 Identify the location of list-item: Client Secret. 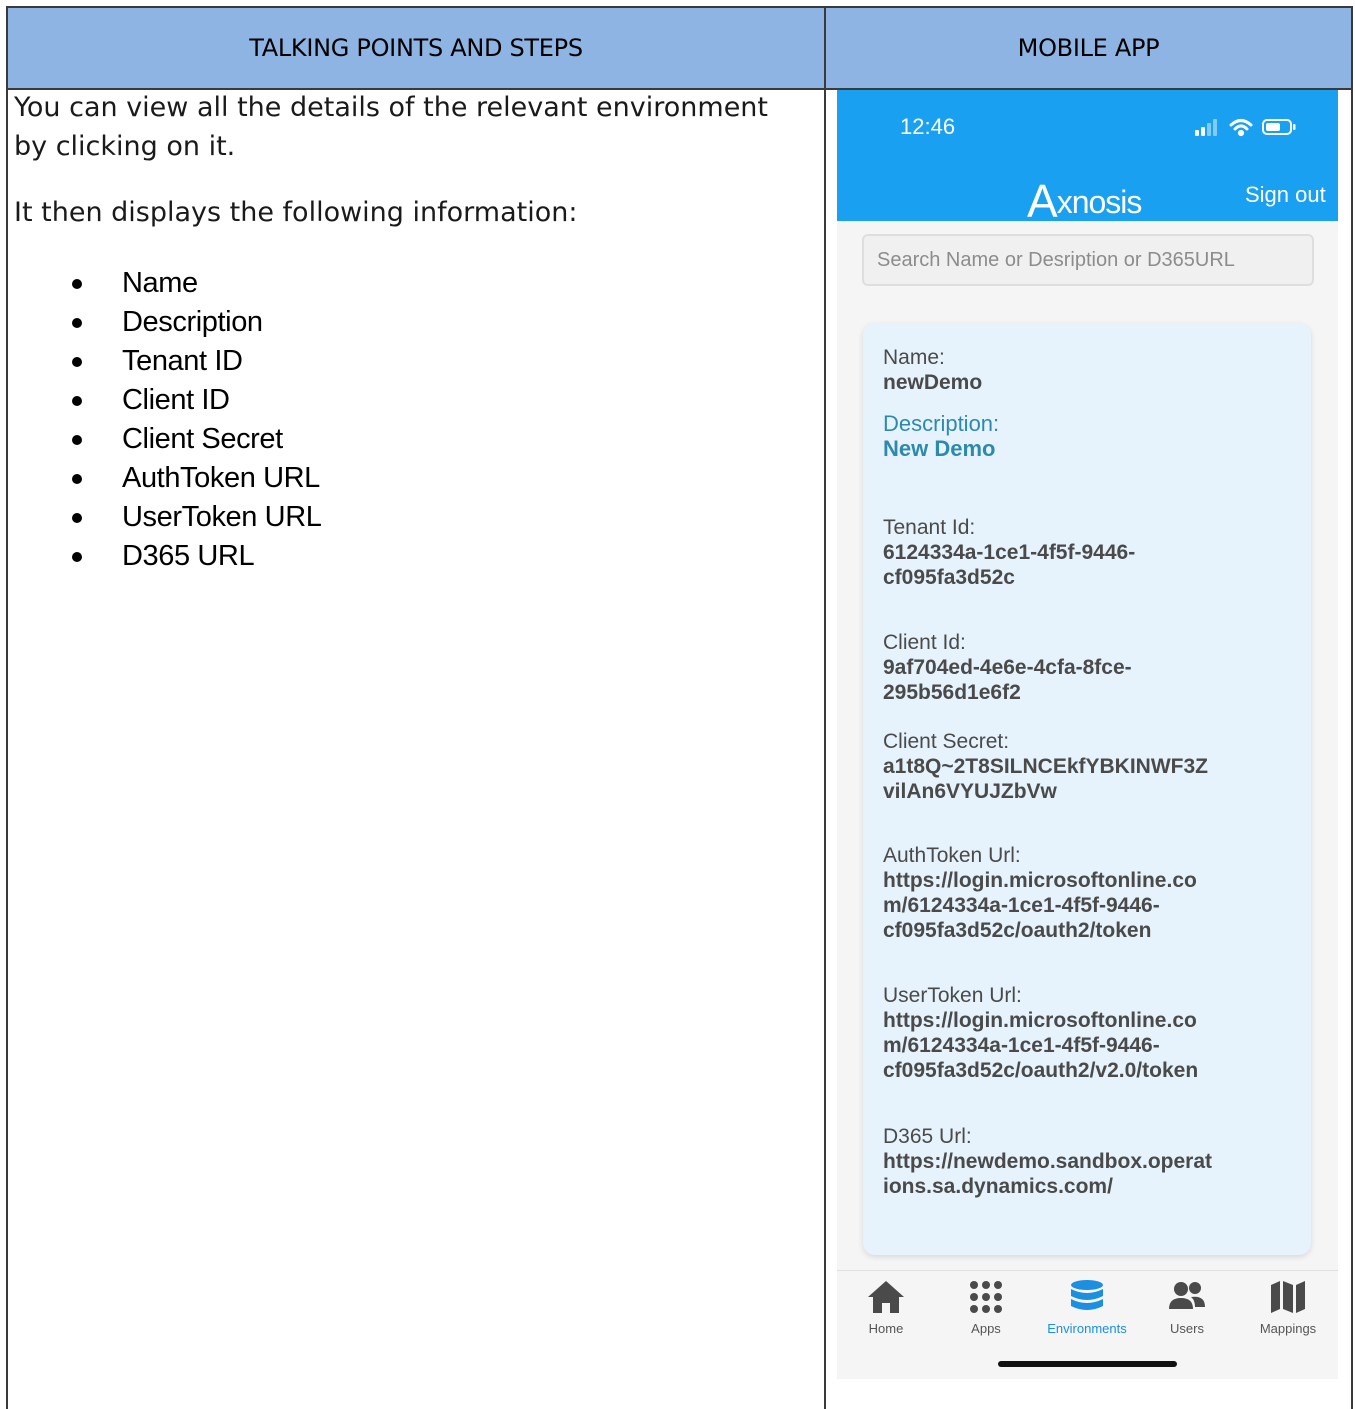
(194, 439).